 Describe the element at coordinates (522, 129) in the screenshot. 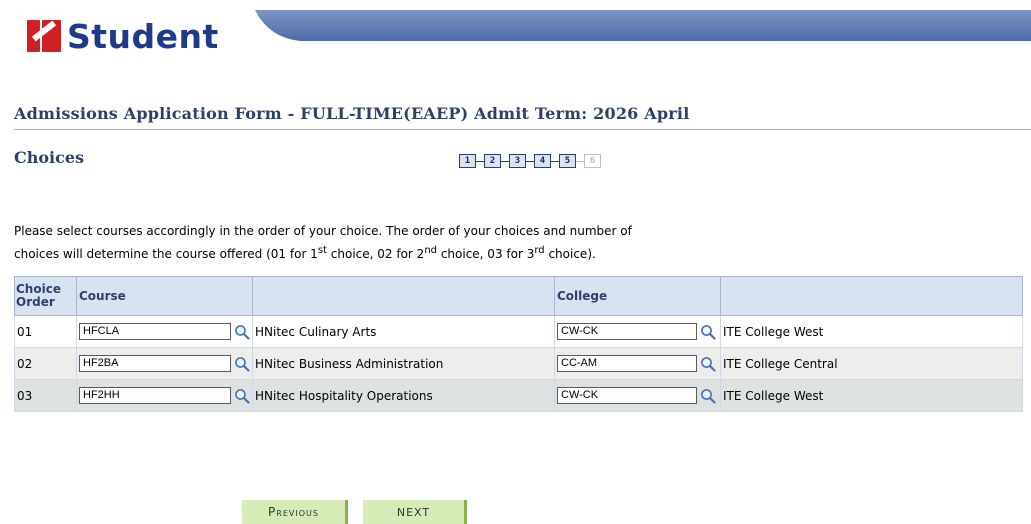

I see `title-divider` at that location.